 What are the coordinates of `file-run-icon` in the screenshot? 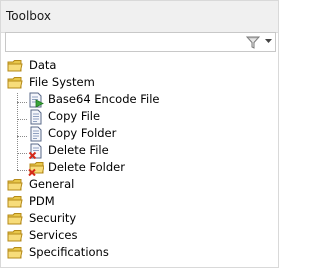 It's located at (36, 100).